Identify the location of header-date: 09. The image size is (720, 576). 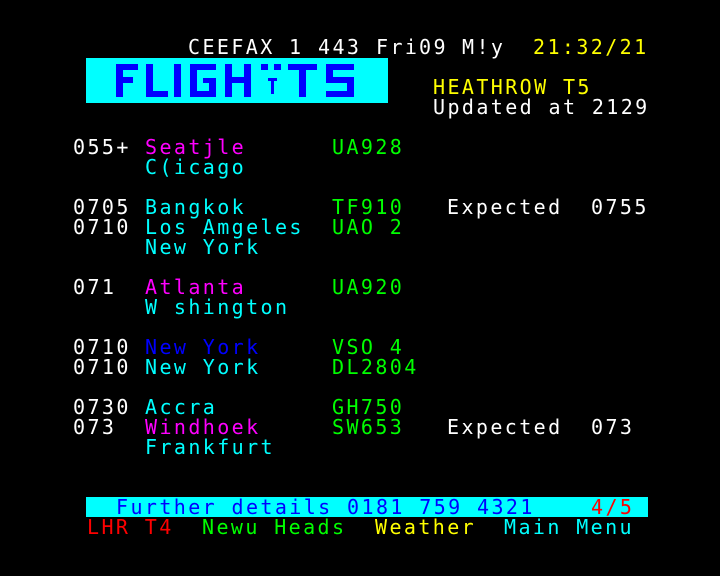
(433, 47).